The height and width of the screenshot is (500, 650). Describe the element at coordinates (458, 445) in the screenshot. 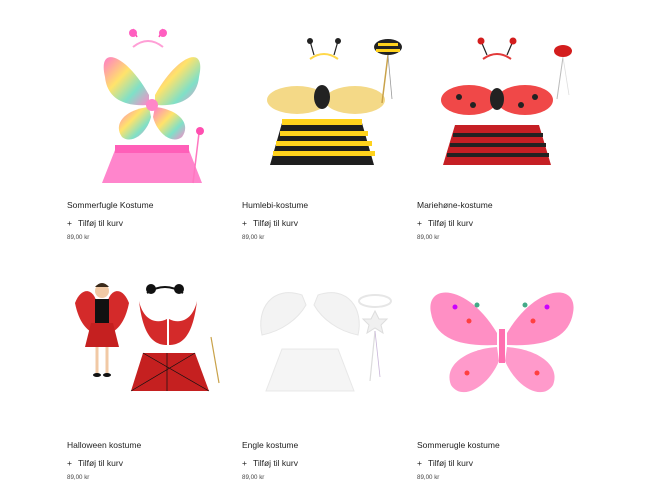

I see `product-name: Sommerugle kostume` at that location.